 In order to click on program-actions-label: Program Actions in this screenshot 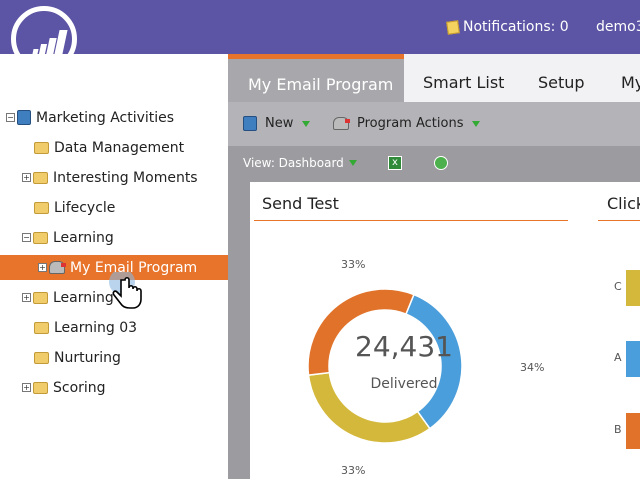, I will do `click(410, 123)`.